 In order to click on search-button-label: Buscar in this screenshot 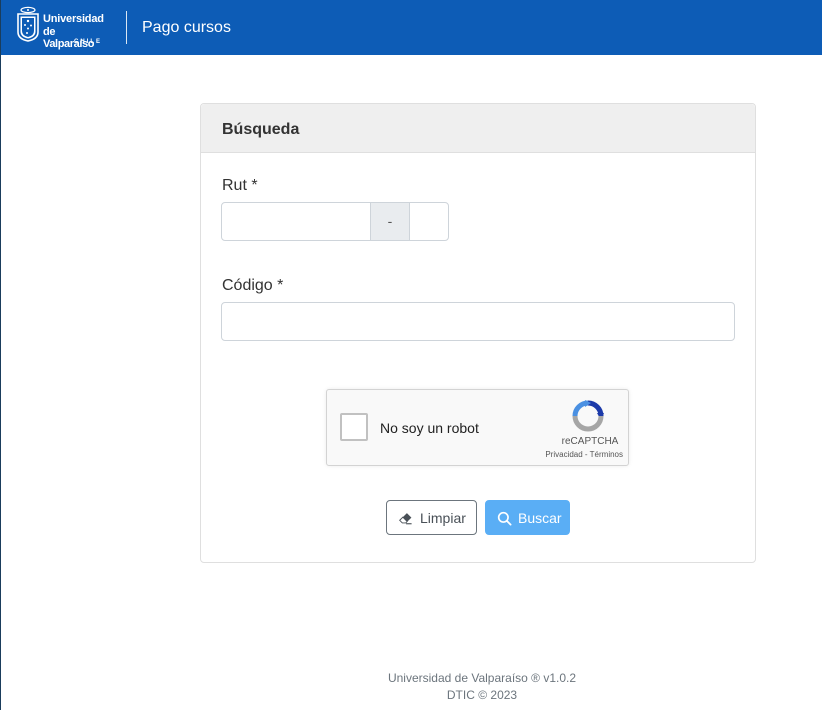, I will do `click(540, 518)`.